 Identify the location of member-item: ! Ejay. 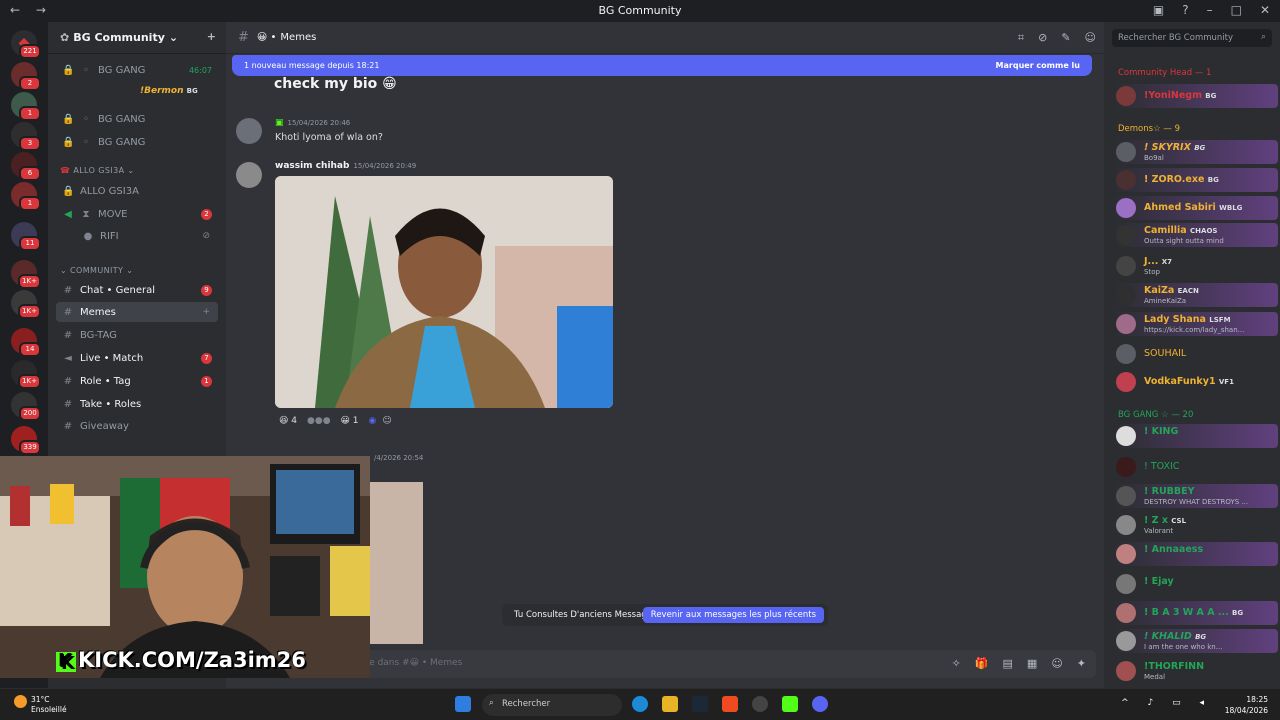
(1195, 584).